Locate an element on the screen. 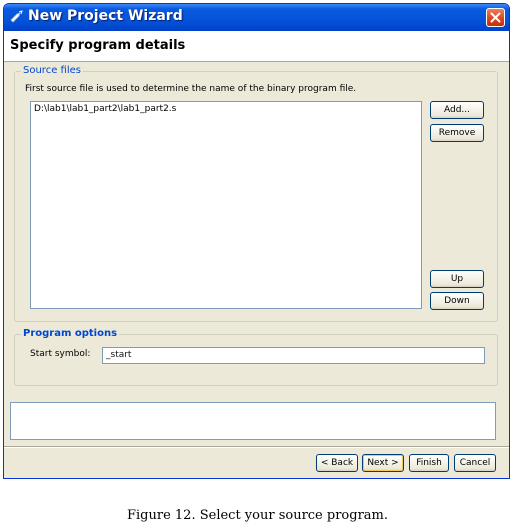  figure-caption: Figure 12. Select your source program. is located at coordinates (257, 515).